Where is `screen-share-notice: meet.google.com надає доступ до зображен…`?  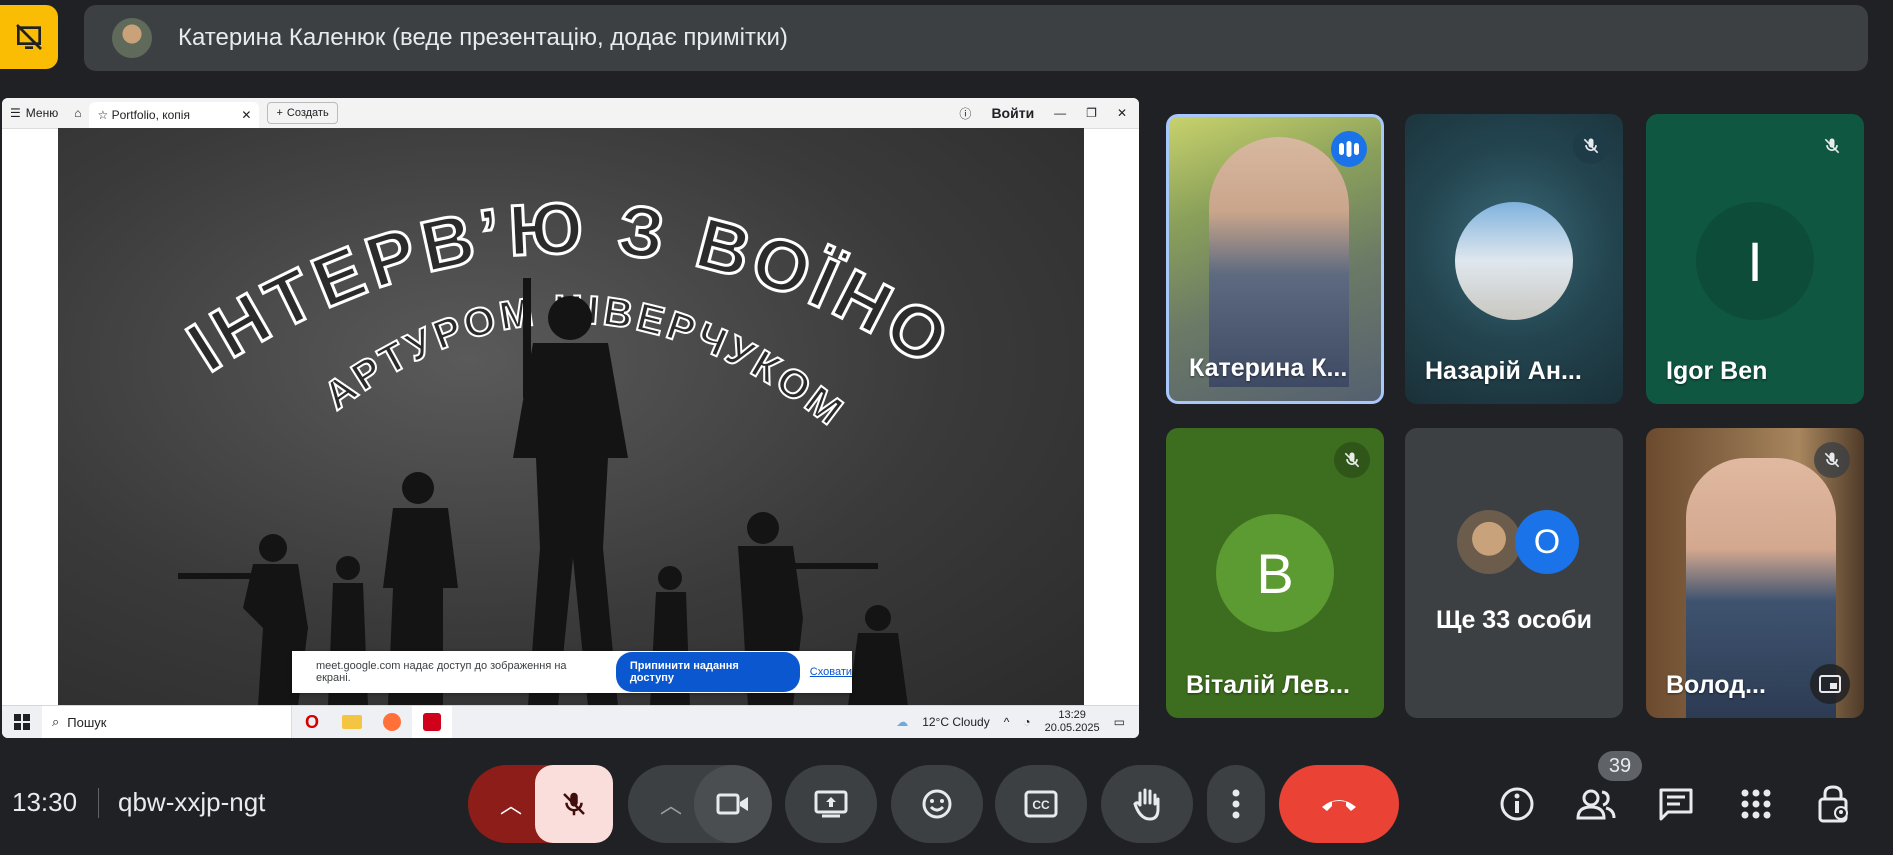
screen-share-notice: meet.google.com надає доступ до зображен… is located at coordinates (572, 672).